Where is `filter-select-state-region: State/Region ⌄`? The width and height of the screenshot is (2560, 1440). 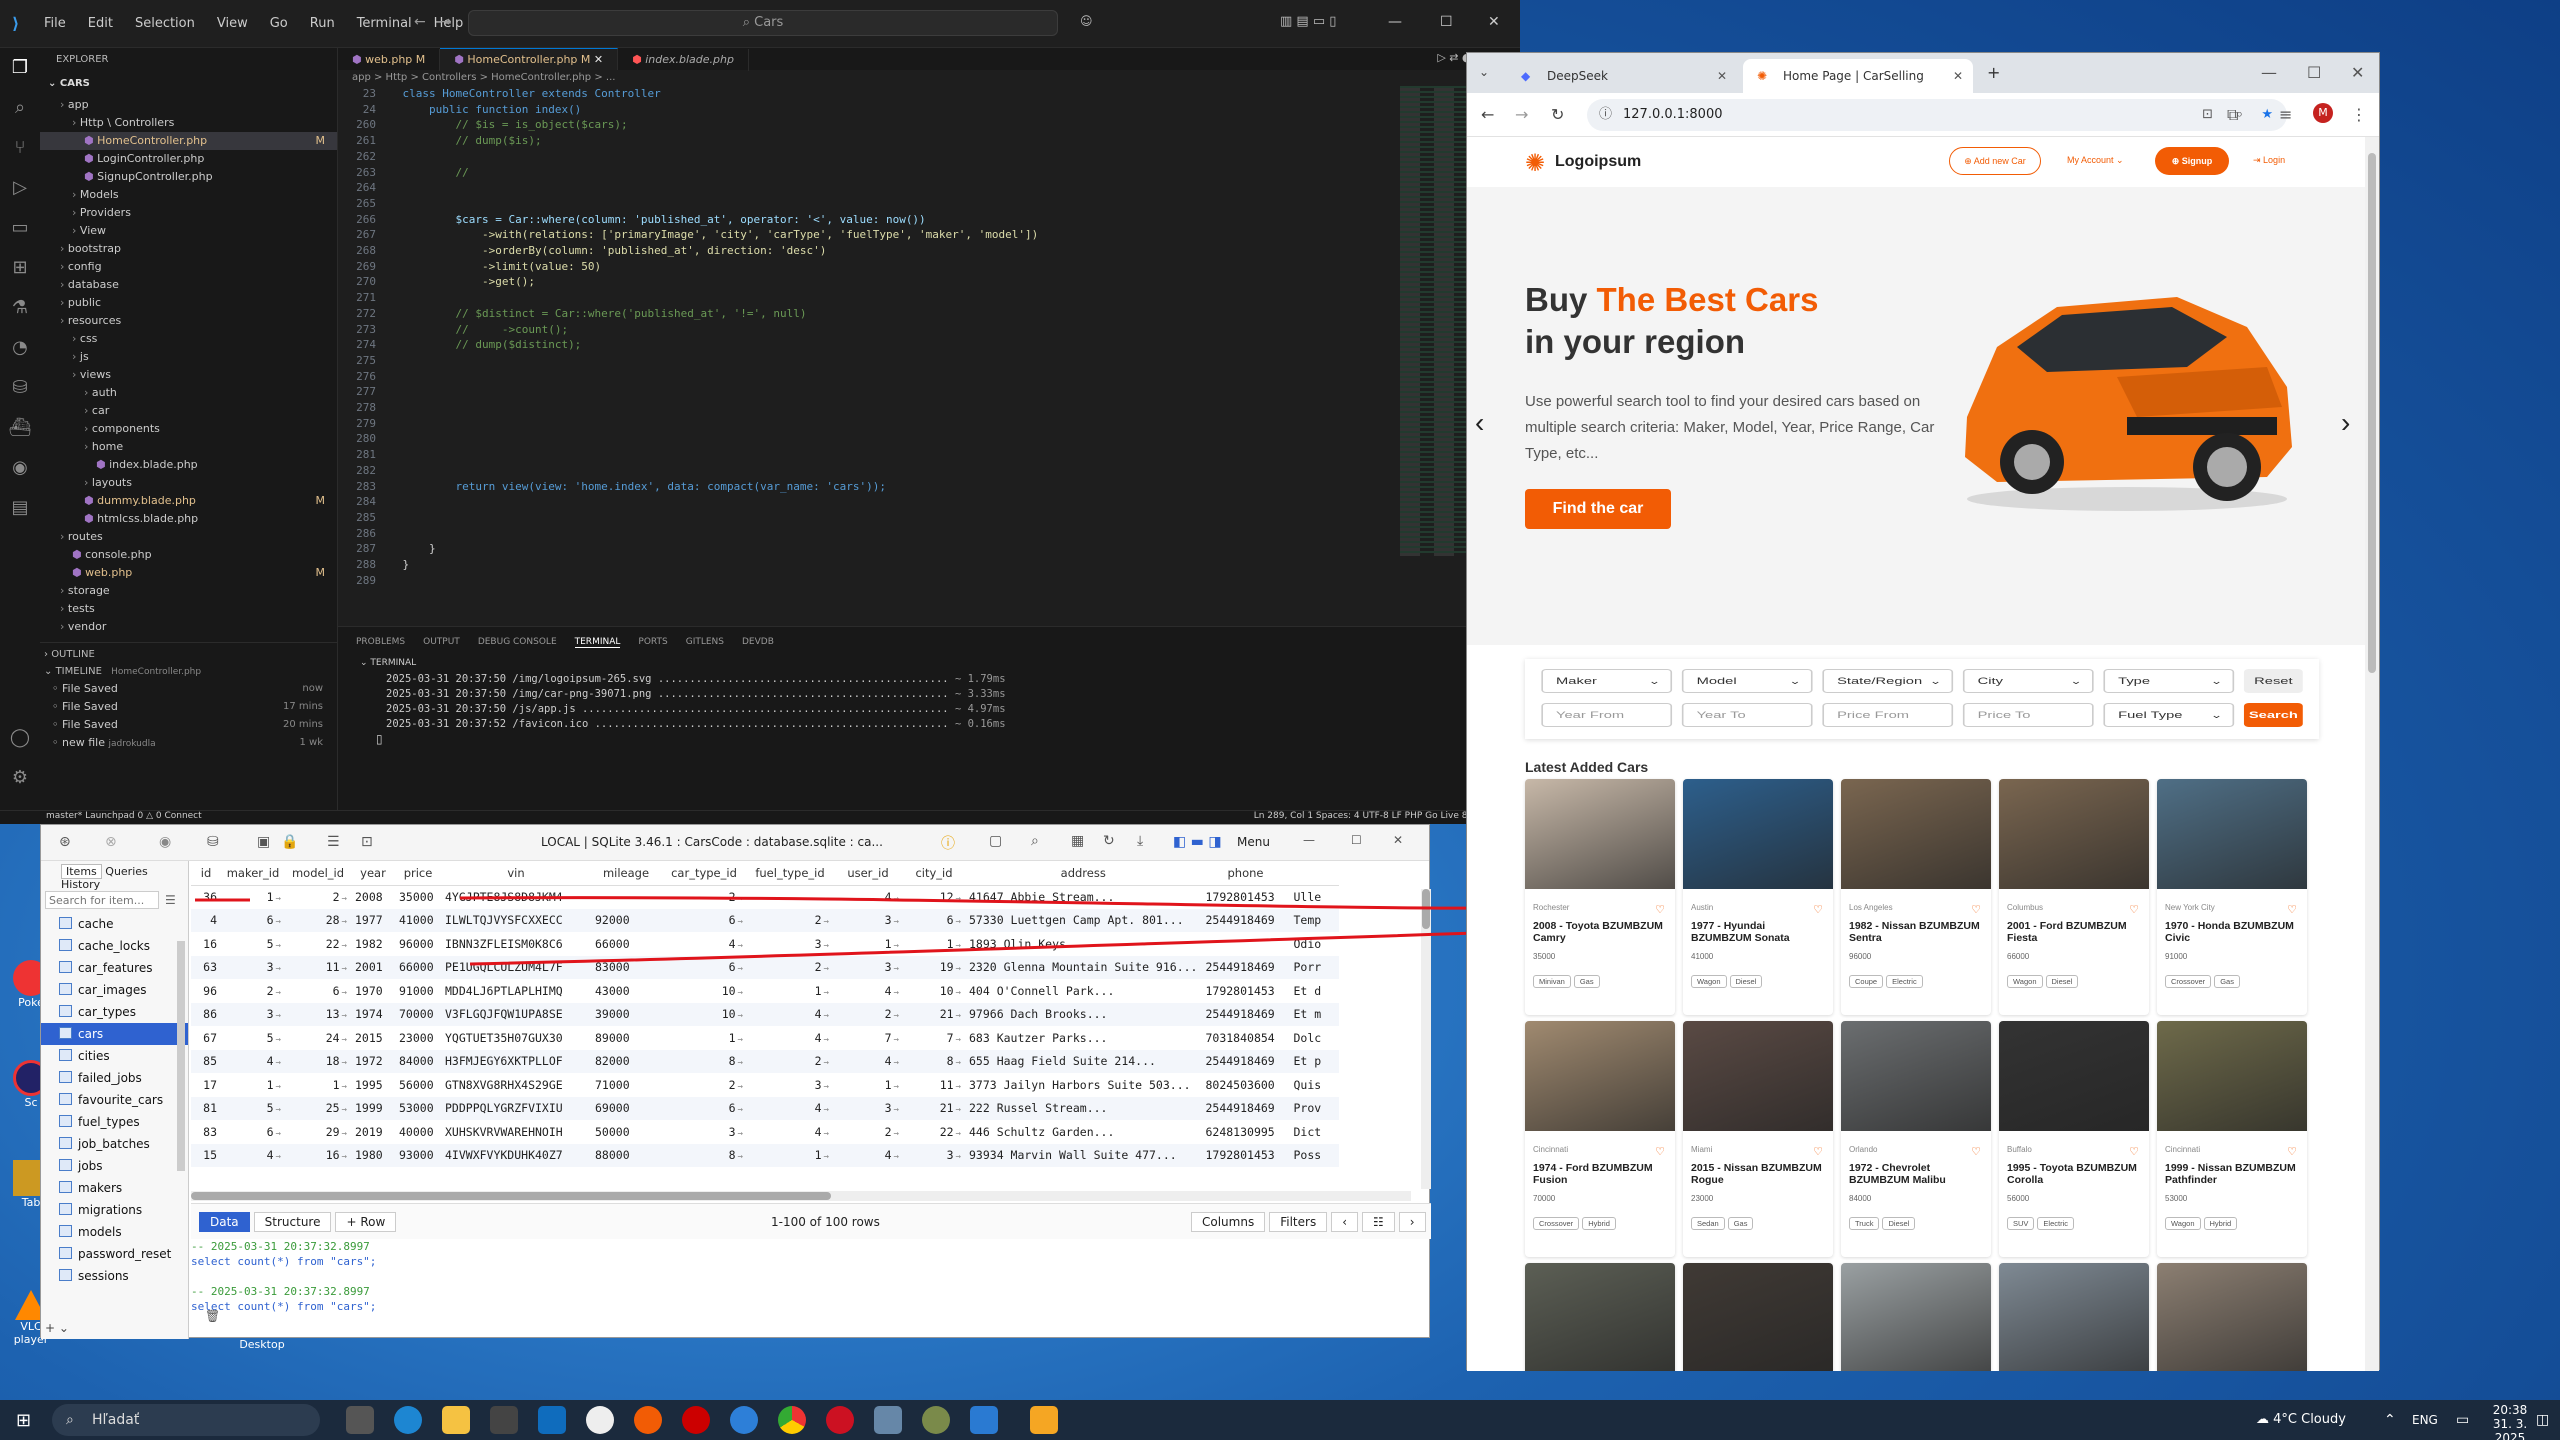
filter-select-state-region: State/Region ⌄ is located at coordinates (1888, 681).